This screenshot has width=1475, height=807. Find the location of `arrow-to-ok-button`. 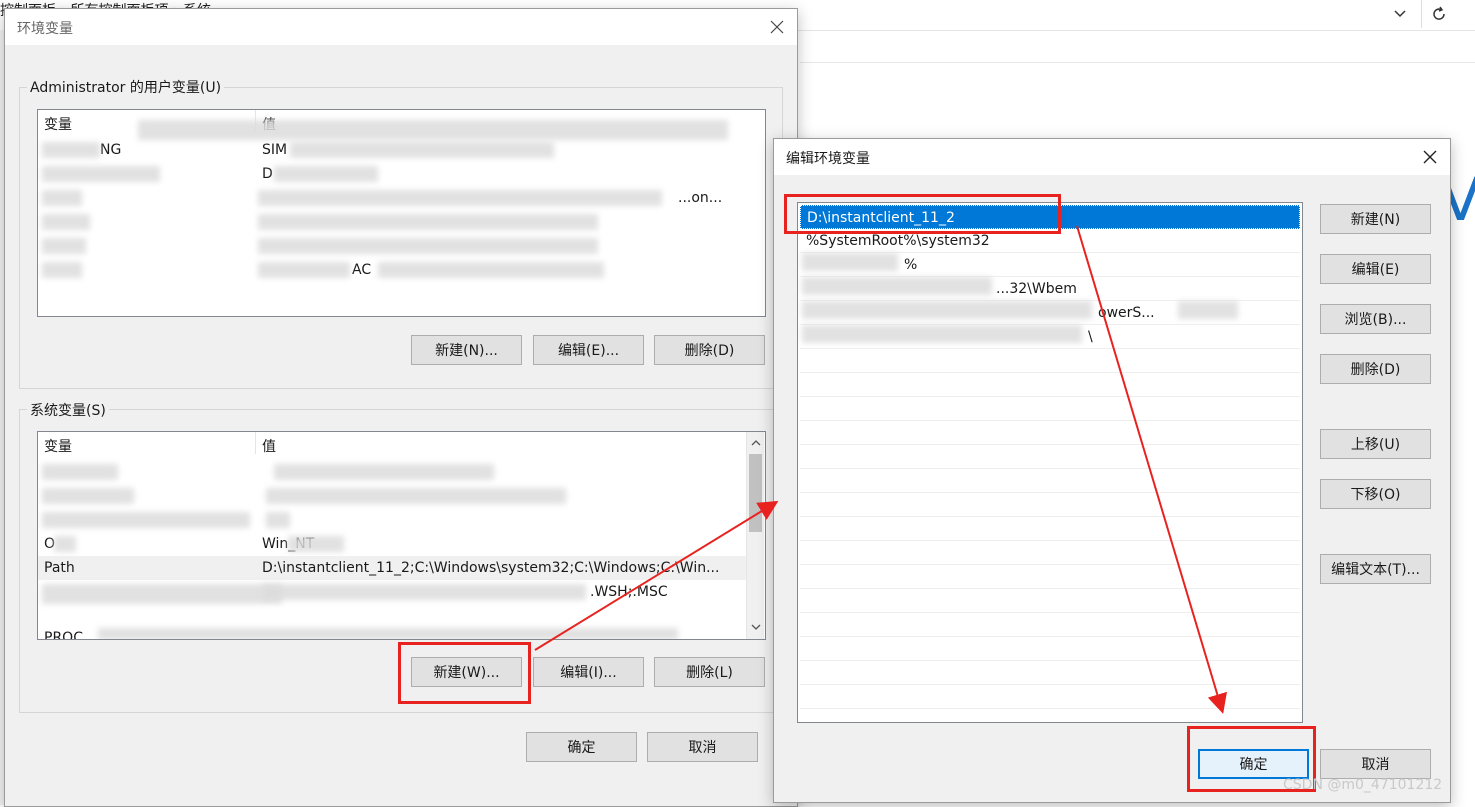

arrow-to-ok-button is located at coordinates (1151, 469).